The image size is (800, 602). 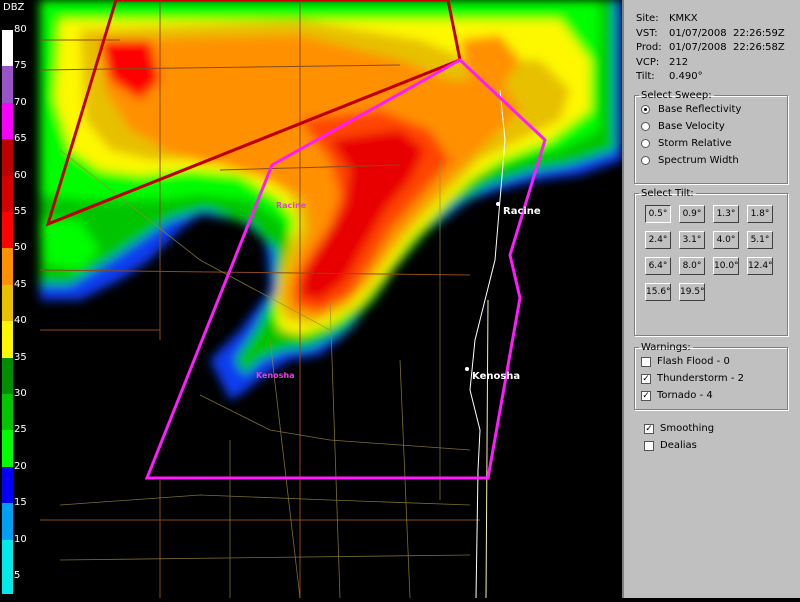 I want to click on sweep-option-label: Base Reflectivity, so click(x=700, y=109).